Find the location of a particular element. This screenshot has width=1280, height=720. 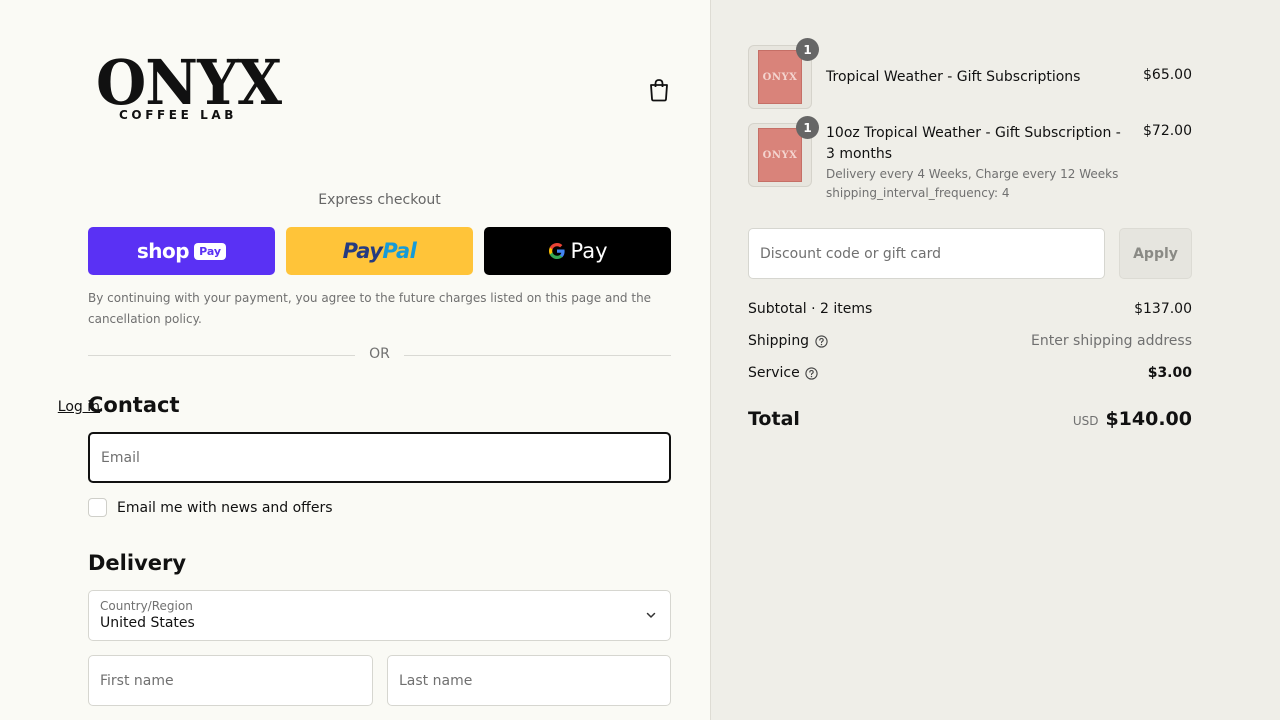

shop-pay-button: shop Pay is located at coordinates (181, 251).